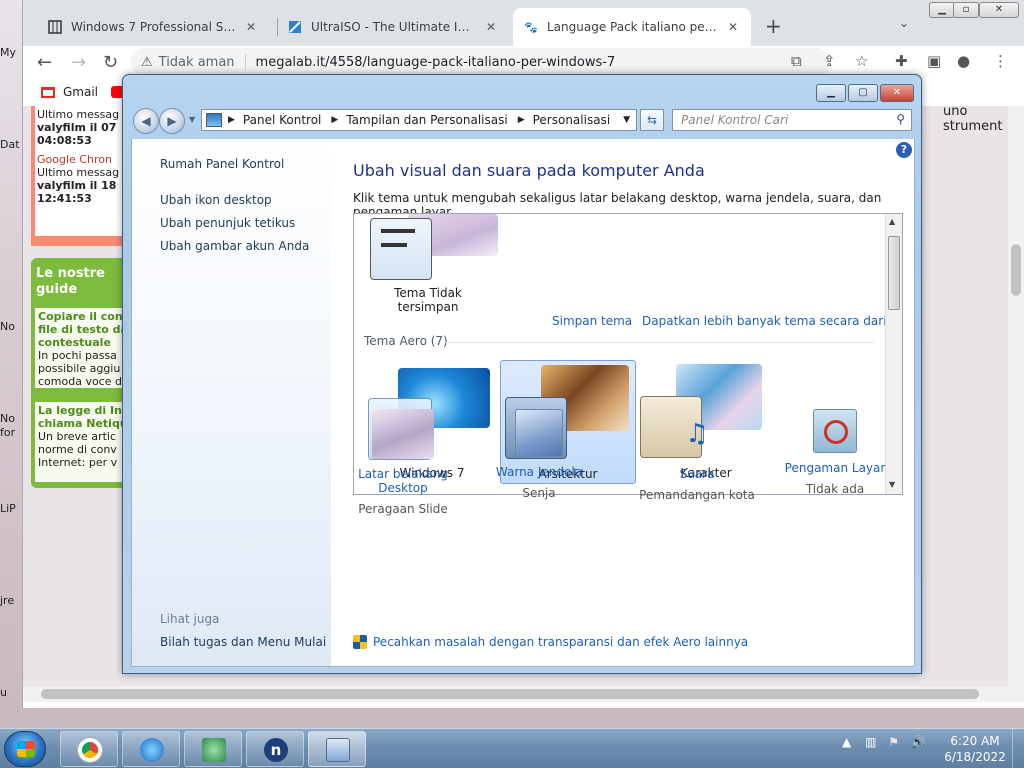  I want to click on breadcrumb-item: Personalisasi, so click(572, 120).